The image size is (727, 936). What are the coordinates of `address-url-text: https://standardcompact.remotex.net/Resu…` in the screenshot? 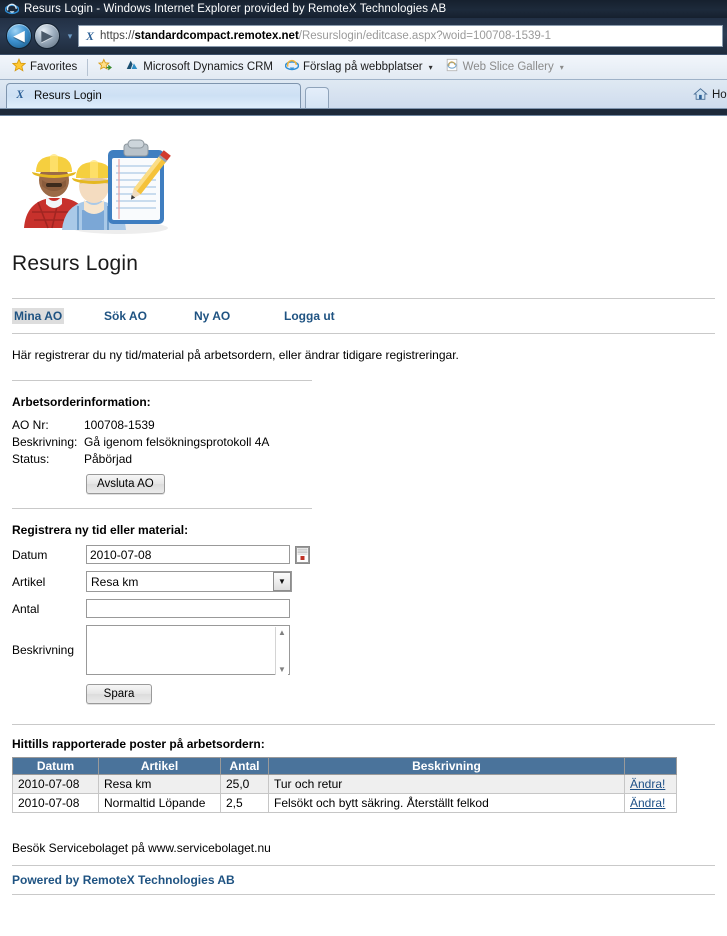 It's located at (325, 36).